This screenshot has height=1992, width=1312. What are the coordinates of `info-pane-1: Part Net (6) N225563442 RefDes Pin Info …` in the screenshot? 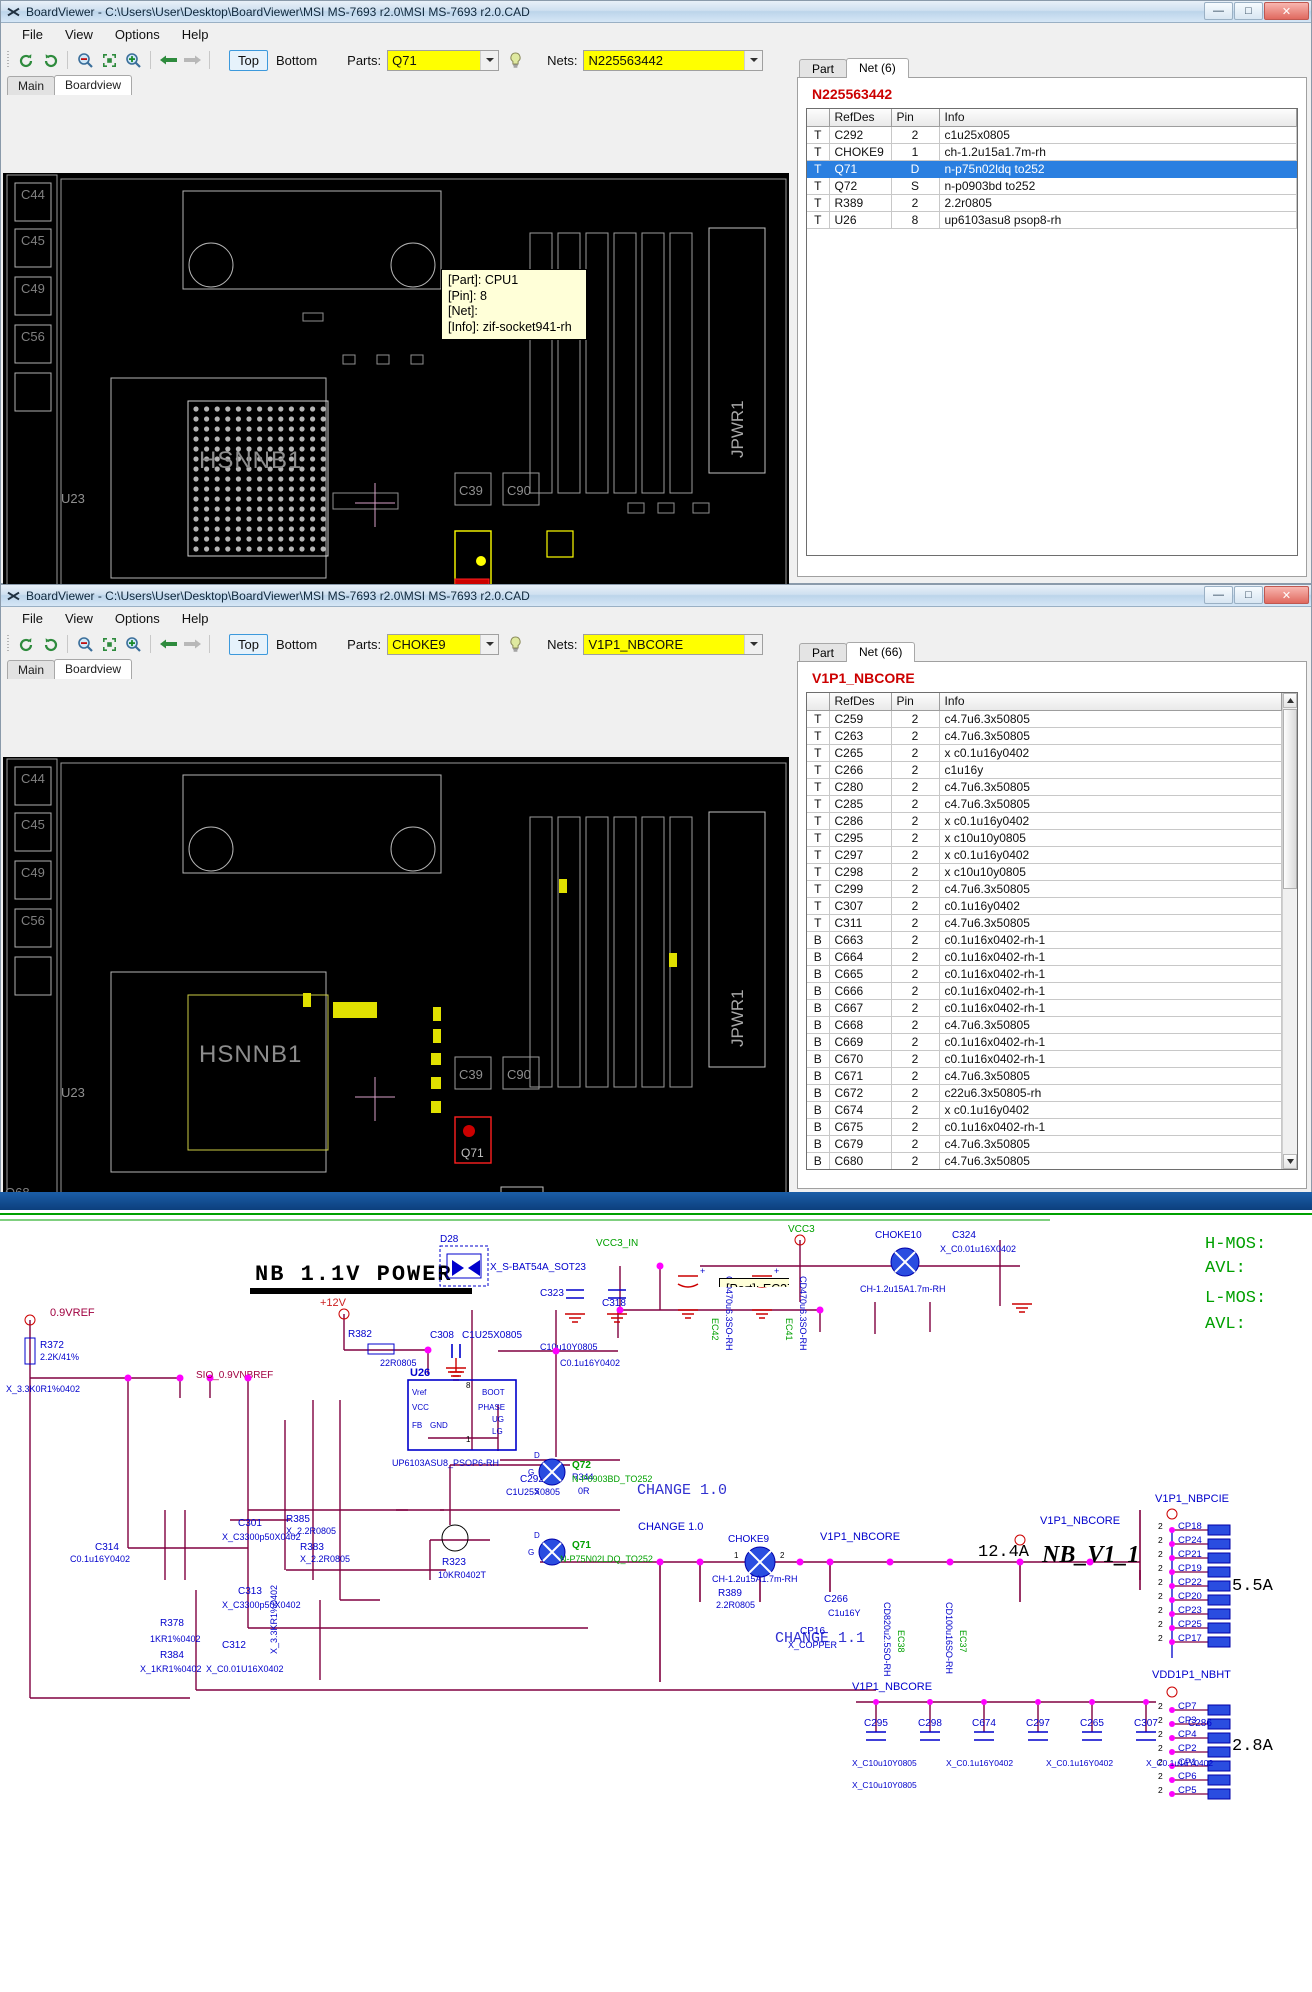 It's located at (1052, 319).